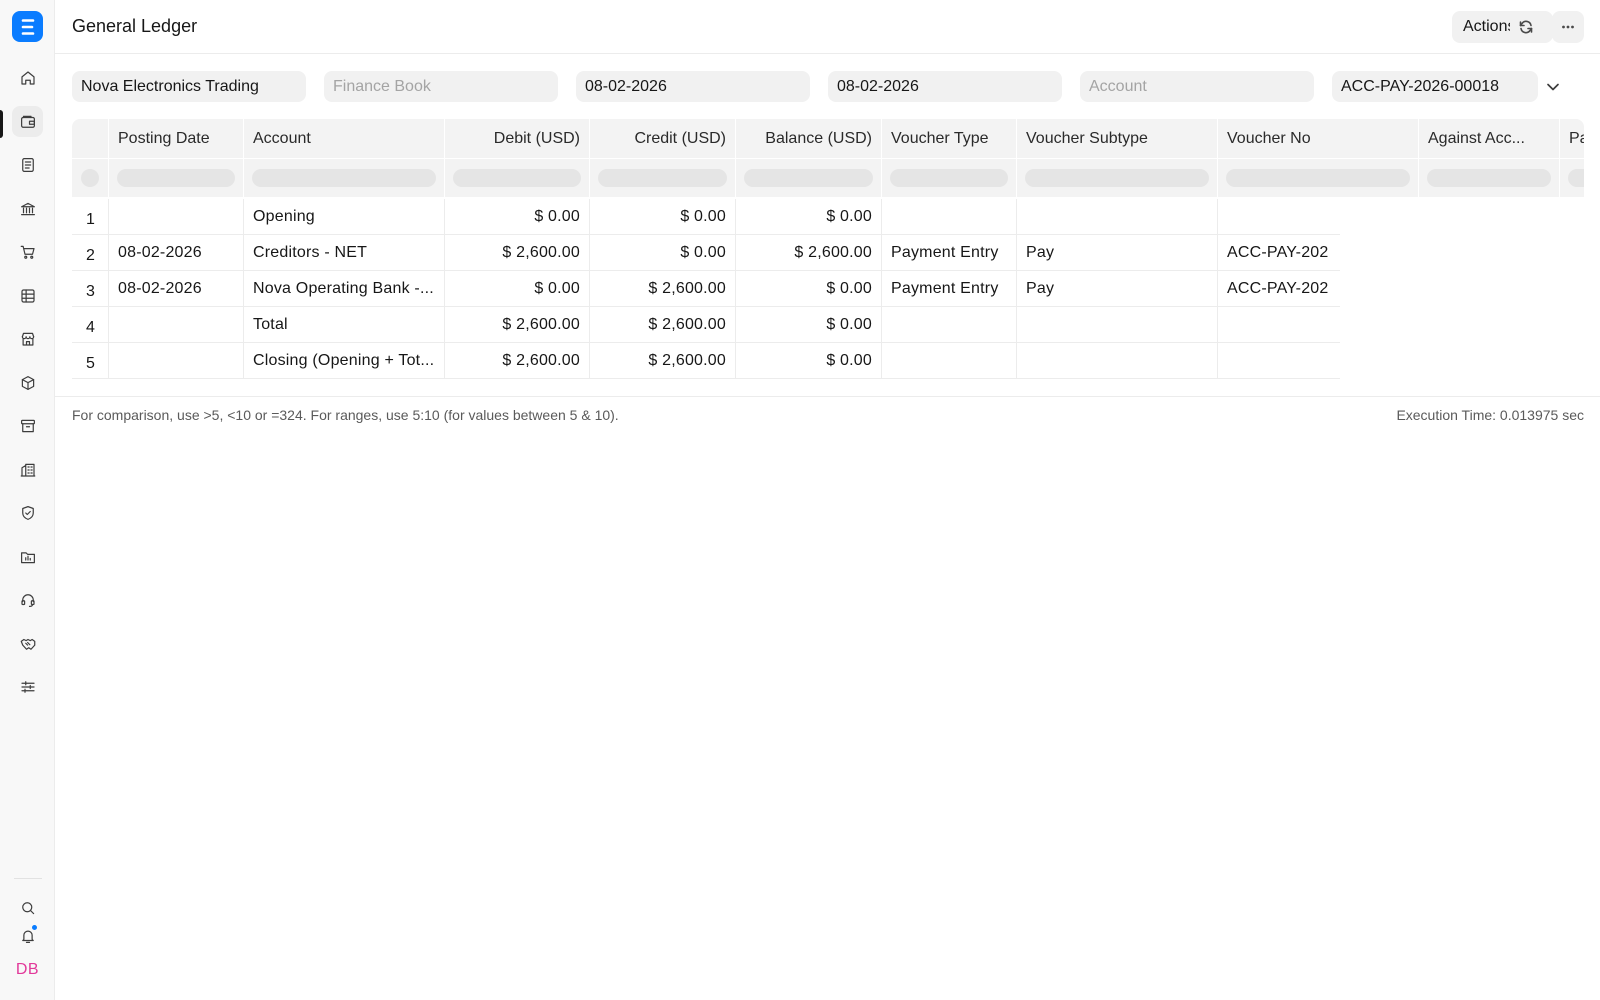 This screenshot has height=1000, width=1600. Describe the element at coordinates (1572, 138) in the screenshot. I see `column-header-party: Par` at that location.